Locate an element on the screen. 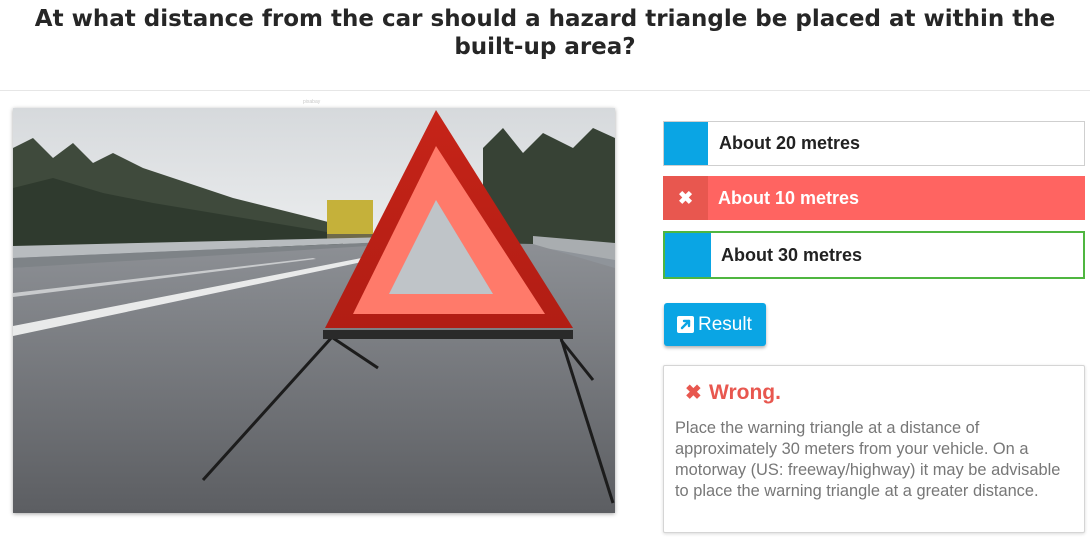 The height and width of the screenshot is (538, 1090). photo-credit: pixabay is located at coordinates (312, 102).